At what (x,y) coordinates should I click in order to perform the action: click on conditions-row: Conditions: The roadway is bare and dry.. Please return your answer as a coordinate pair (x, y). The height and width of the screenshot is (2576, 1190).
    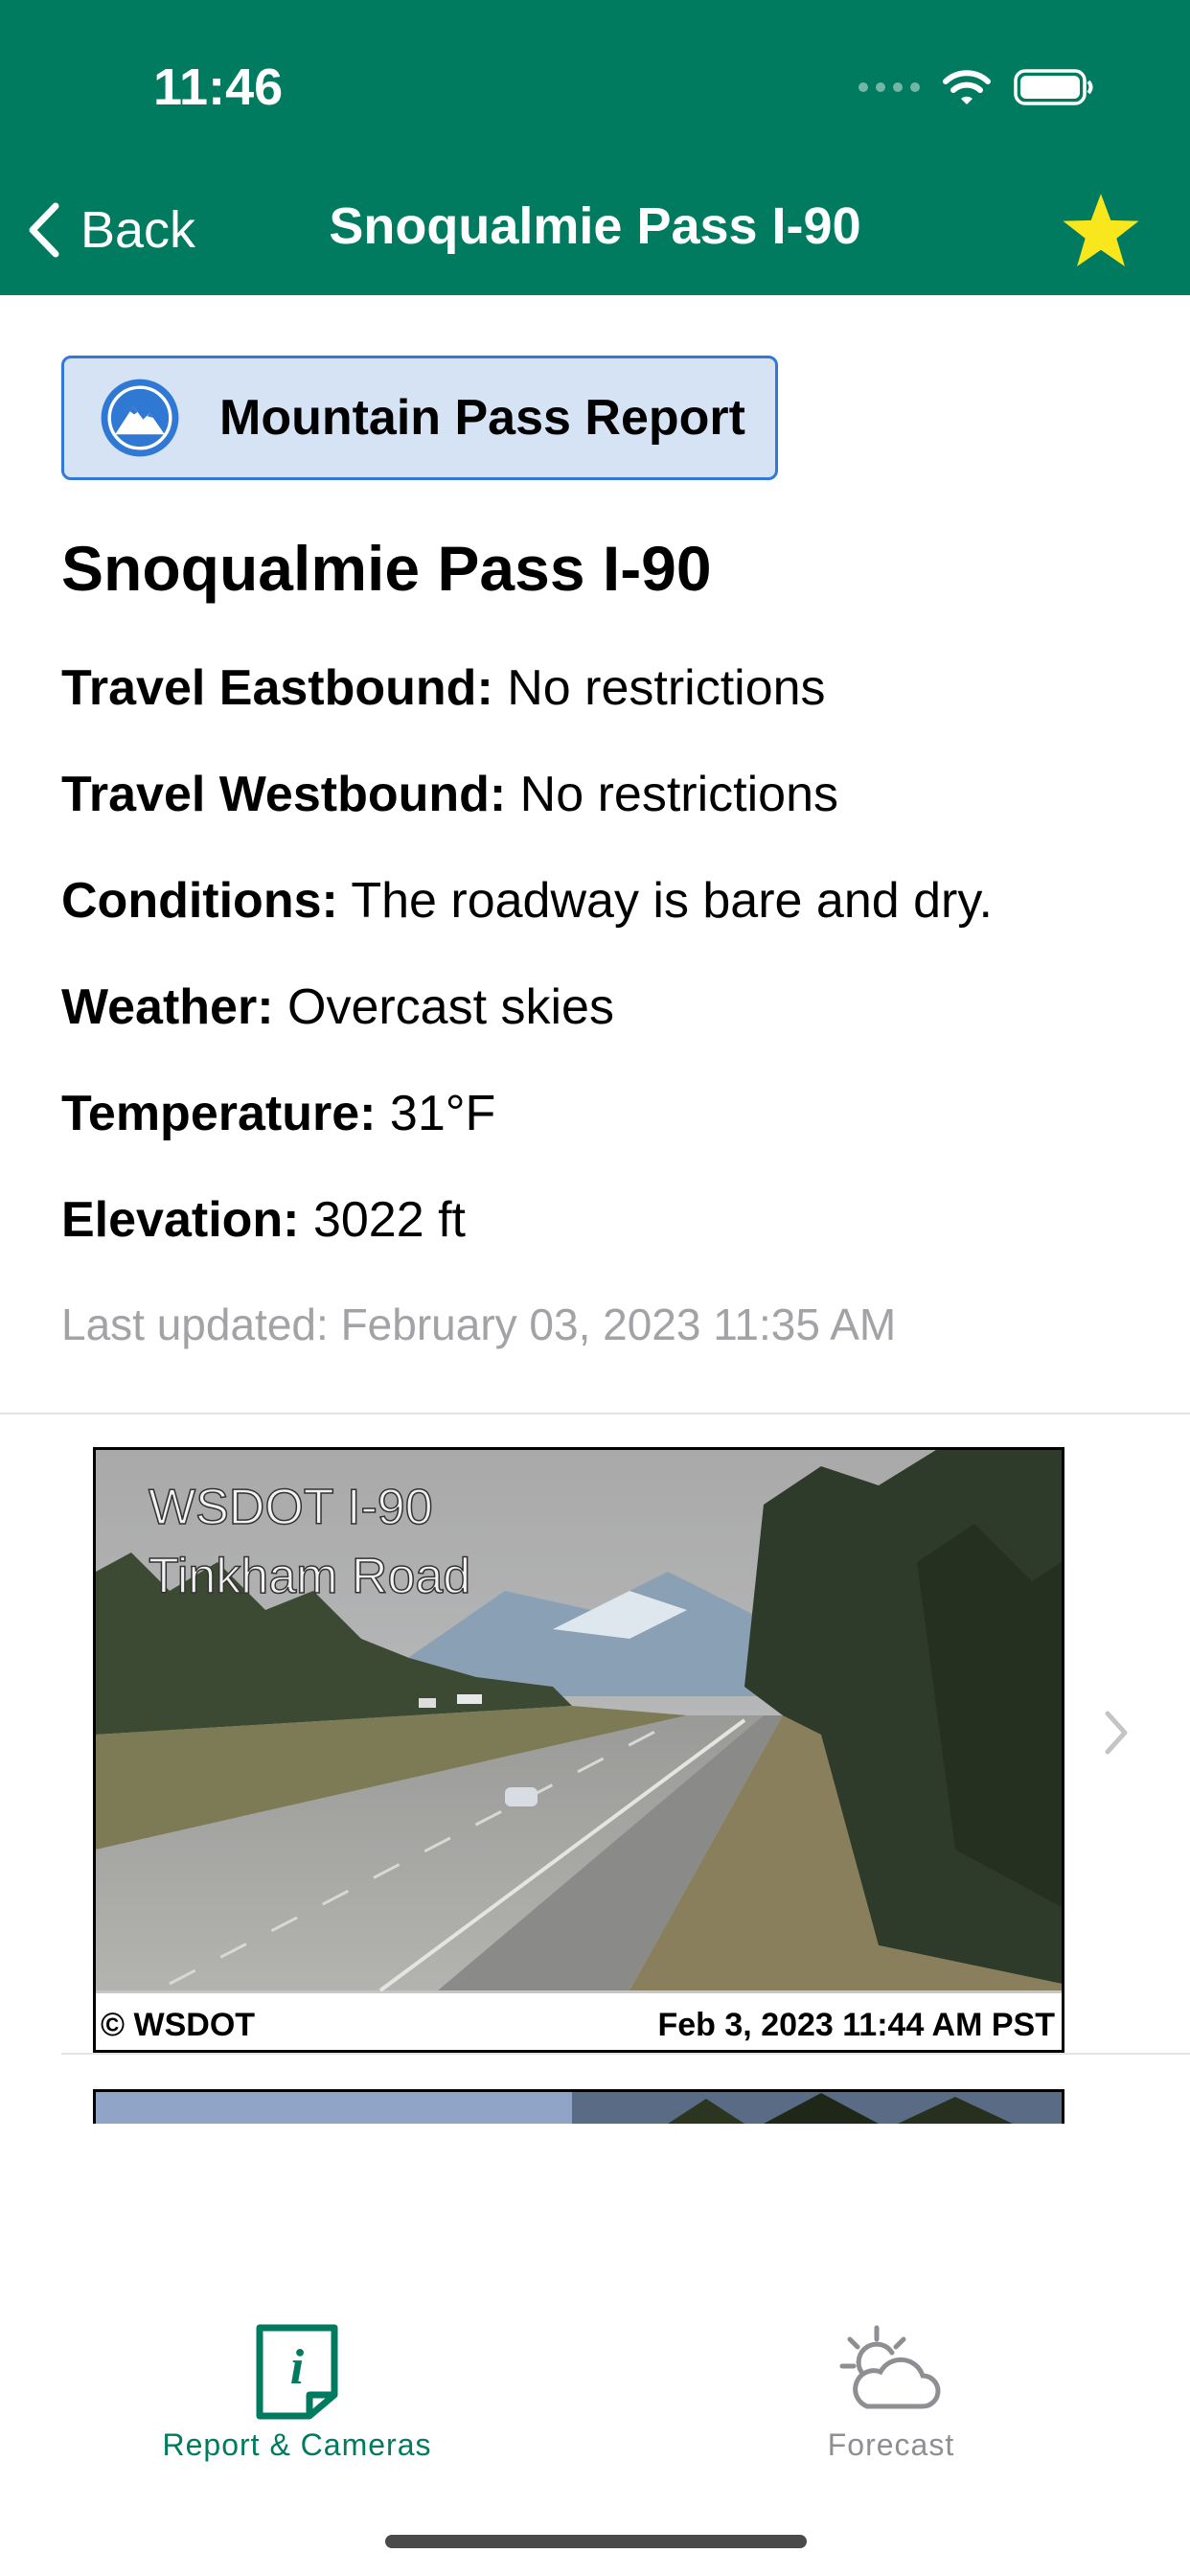
    Looking at the image, I should click on (527, 901).